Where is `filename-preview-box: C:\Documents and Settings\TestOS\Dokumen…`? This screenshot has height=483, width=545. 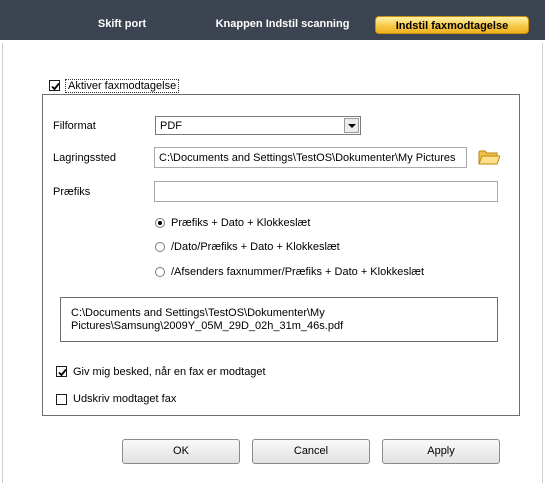 filename-preview-box: C:\Documents and Settings\TestOS\Dokumen… is located at coordinates (279, 319).